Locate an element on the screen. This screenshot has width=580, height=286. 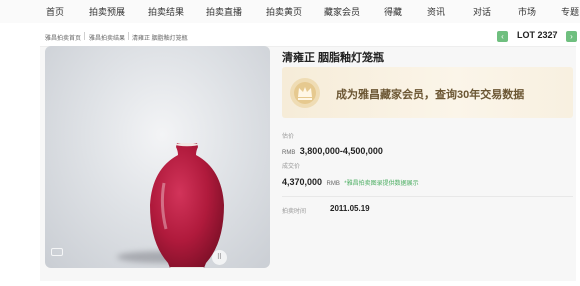
nav-item-market: 市场 is located at coordinates (527, 11).